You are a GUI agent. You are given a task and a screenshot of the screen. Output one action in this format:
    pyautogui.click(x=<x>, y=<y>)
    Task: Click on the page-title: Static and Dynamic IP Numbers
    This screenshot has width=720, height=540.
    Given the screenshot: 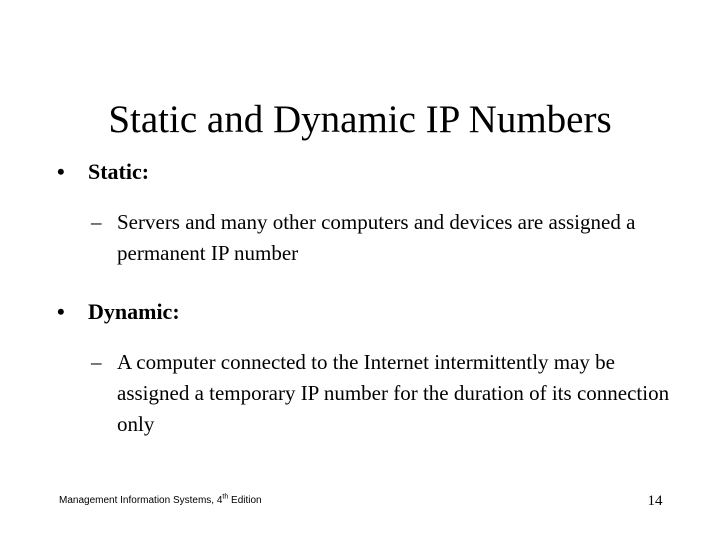 What is the action you would take?
    pyautogui.click(x=360, y=120)
    